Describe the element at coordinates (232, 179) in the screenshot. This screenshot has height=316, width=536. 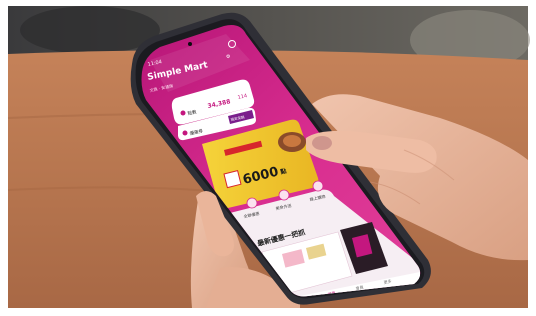
I see `banner-price-box` at that location.